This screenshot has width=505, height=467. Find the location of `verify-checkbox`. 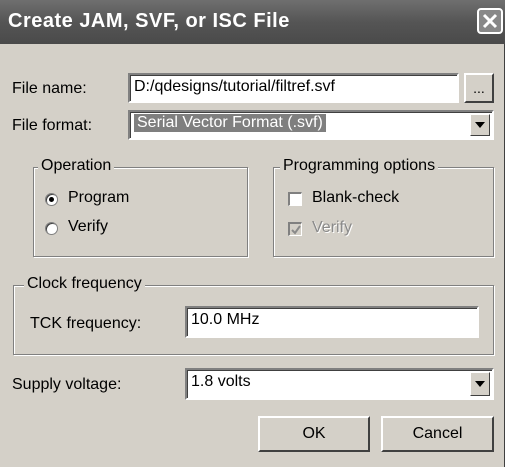

verify-checkbox is located at coordinates (295, 229).